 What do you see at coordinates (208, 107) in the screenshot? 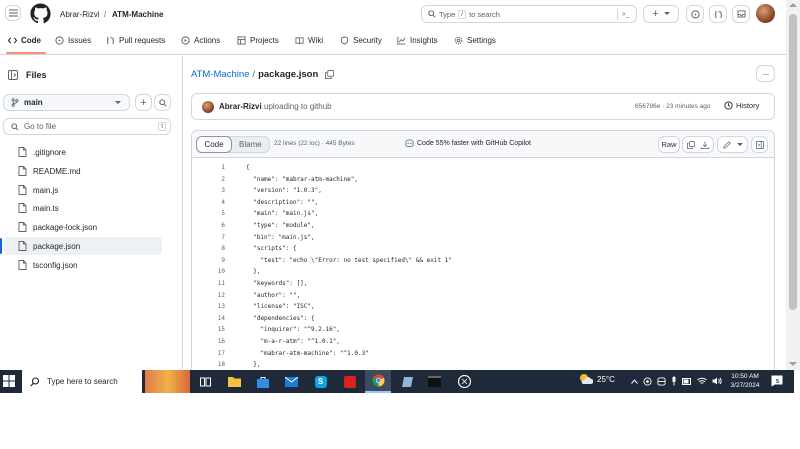
I see `commit-author-avatar` at bounding box center [208, 107].